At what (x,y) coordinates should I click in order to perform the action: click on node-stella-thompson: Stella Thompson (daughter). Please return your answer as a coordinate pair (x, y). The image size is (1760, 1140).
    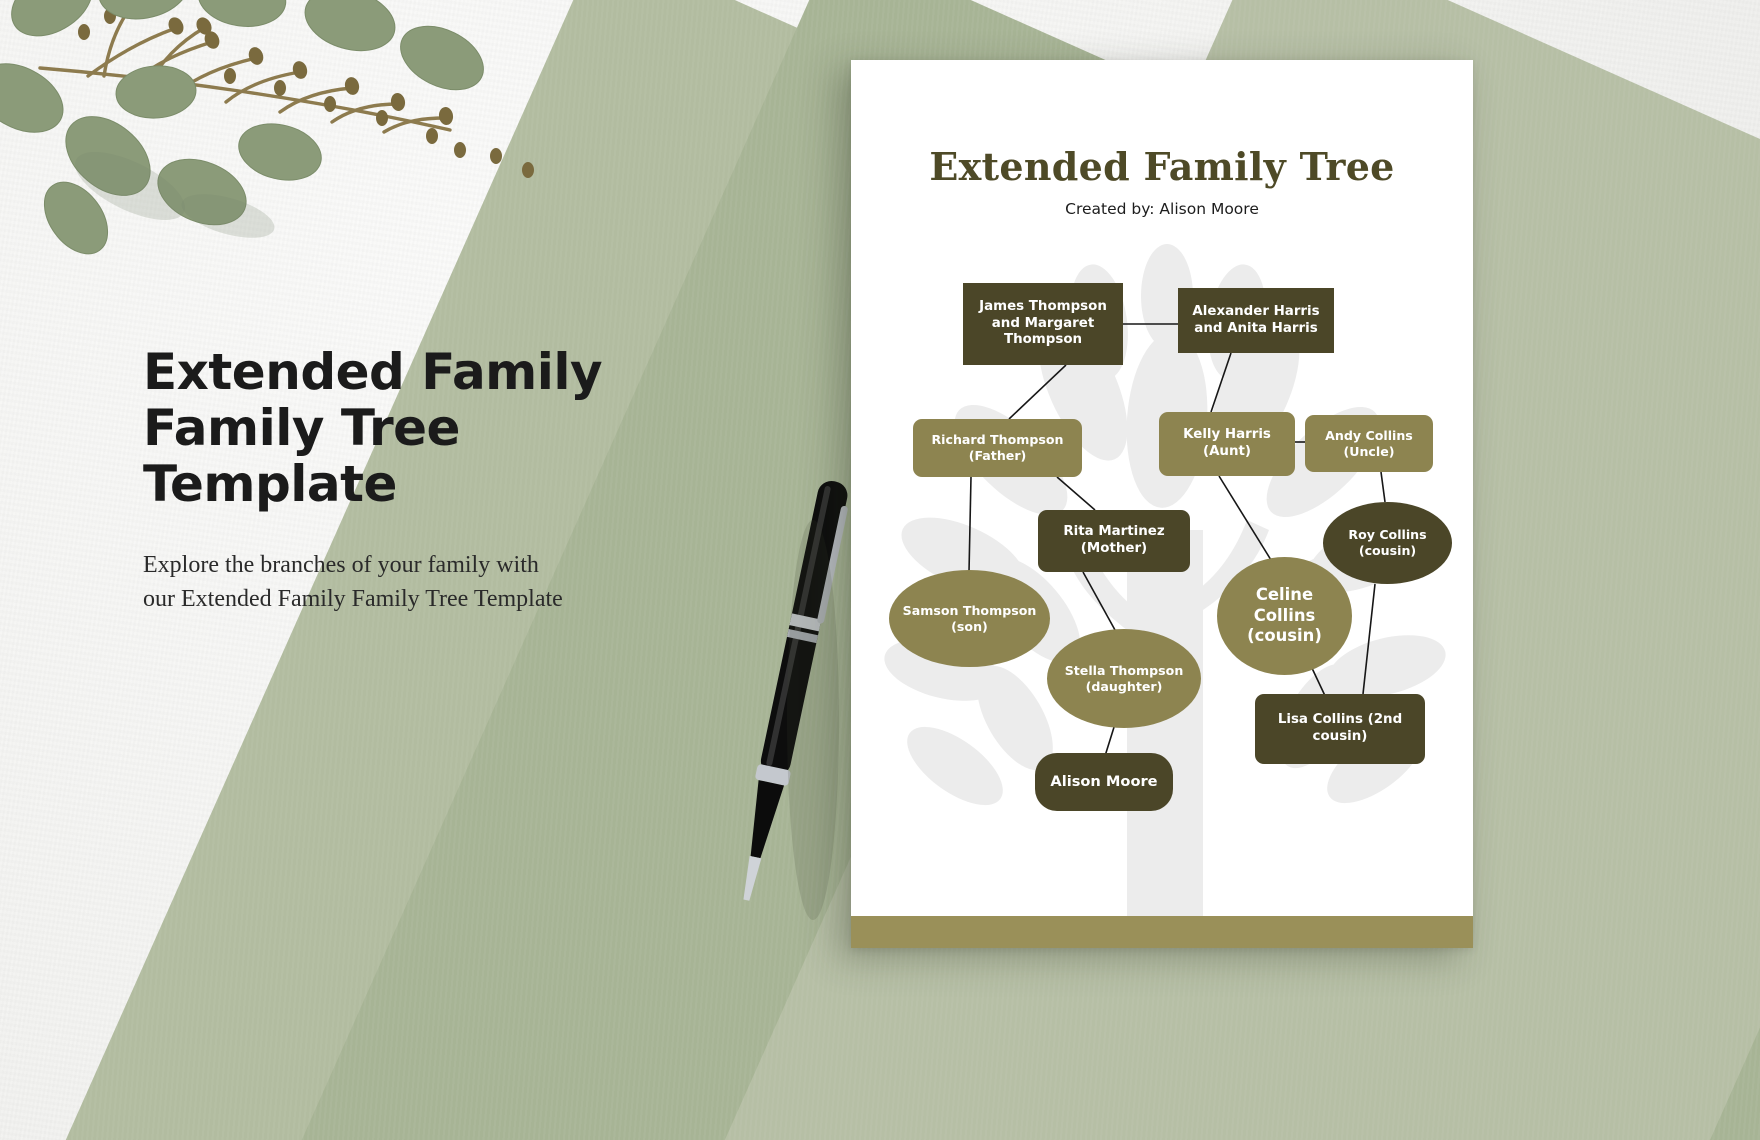
    Looking at the image, I should click on (1124, 678).